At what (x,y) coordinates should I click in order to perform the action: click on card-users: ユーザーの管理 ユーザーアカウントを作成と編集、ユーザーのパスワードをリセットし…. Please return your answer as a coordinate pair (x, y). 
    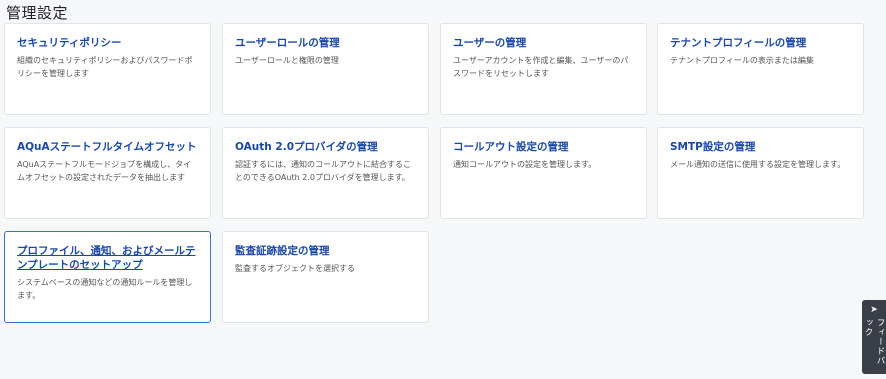
    Looking at the image, I should click on (543, 69).